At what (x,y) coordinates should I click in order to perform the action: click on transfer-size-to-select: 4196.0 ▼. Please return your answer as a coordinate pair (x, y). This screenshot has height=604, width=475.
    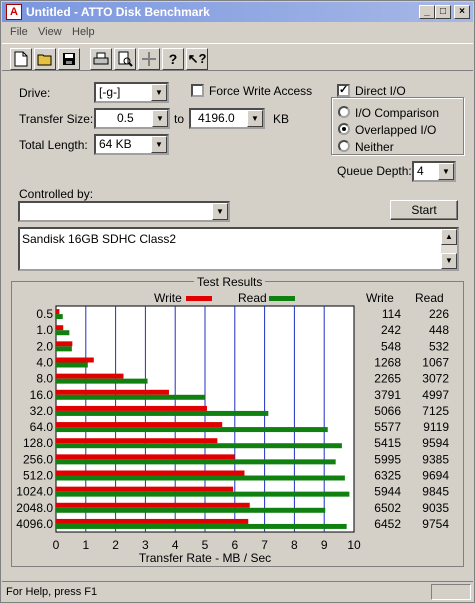
    Looking at the image, I should click on (227, 118).